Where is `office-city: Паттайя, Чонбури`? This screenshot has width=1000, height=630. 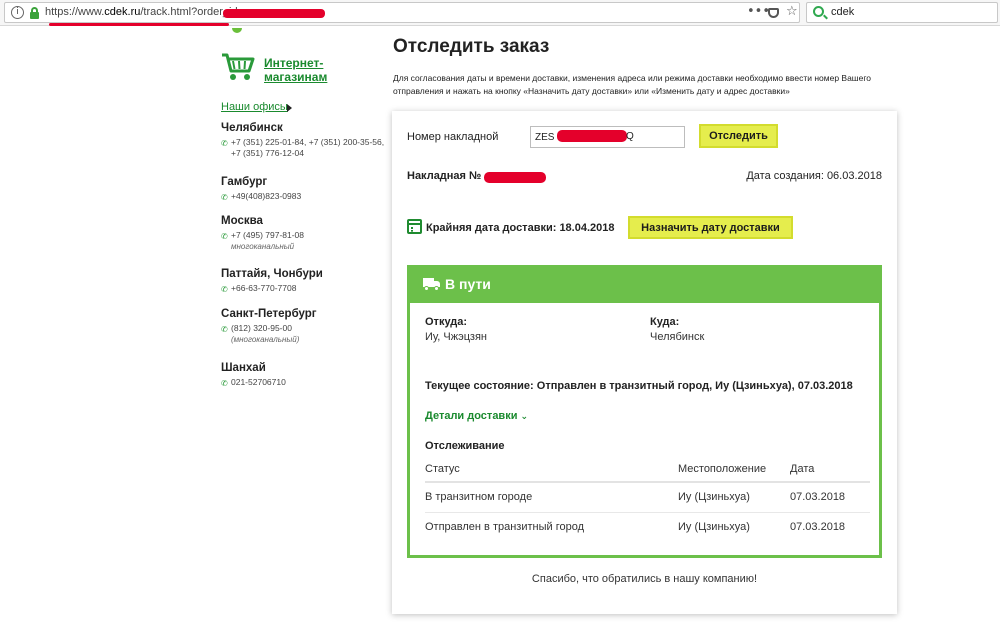 office-city: Паттайя, Чонбури is located at coordinates (272, 274).